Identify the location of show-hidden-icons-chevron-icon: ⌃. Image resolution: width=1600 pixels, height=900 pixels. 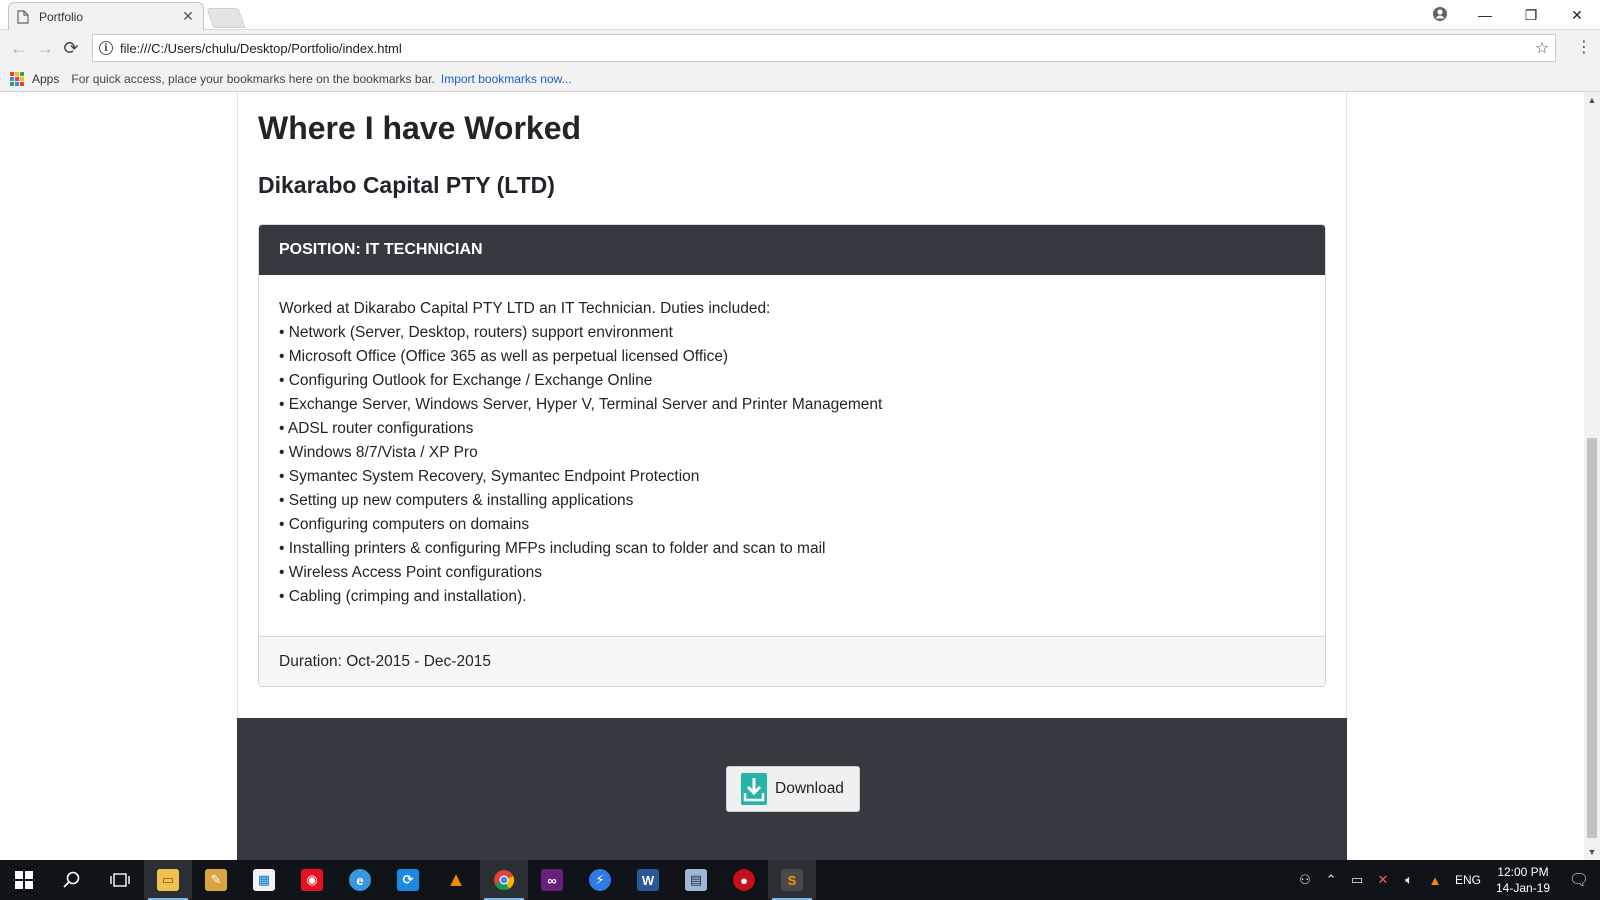
(1331, 880).